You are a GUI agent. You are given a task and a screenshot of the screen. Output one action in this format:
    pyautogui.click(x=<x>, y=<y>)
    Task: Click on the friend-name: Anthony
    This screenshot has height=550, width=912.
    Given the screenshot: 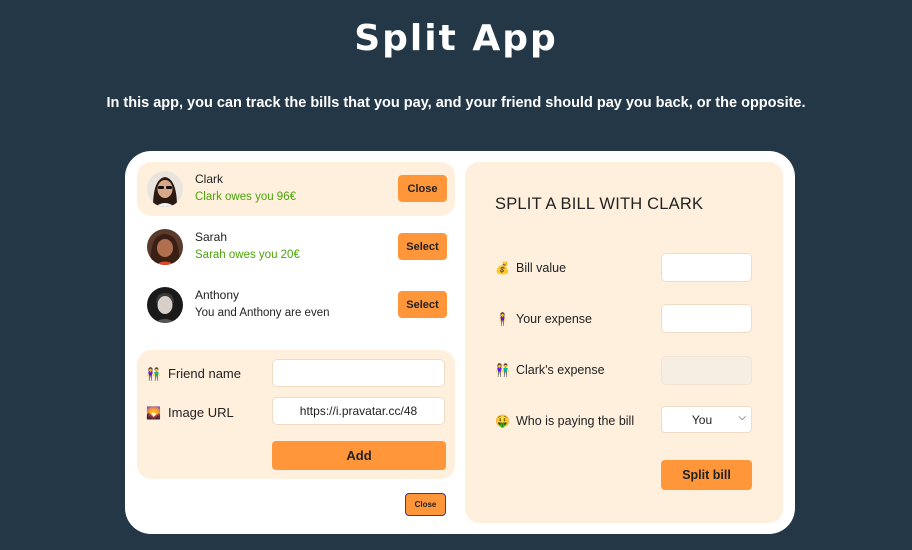 What is the action you would take?
    pyautogui.click(x=217, y=295)
    